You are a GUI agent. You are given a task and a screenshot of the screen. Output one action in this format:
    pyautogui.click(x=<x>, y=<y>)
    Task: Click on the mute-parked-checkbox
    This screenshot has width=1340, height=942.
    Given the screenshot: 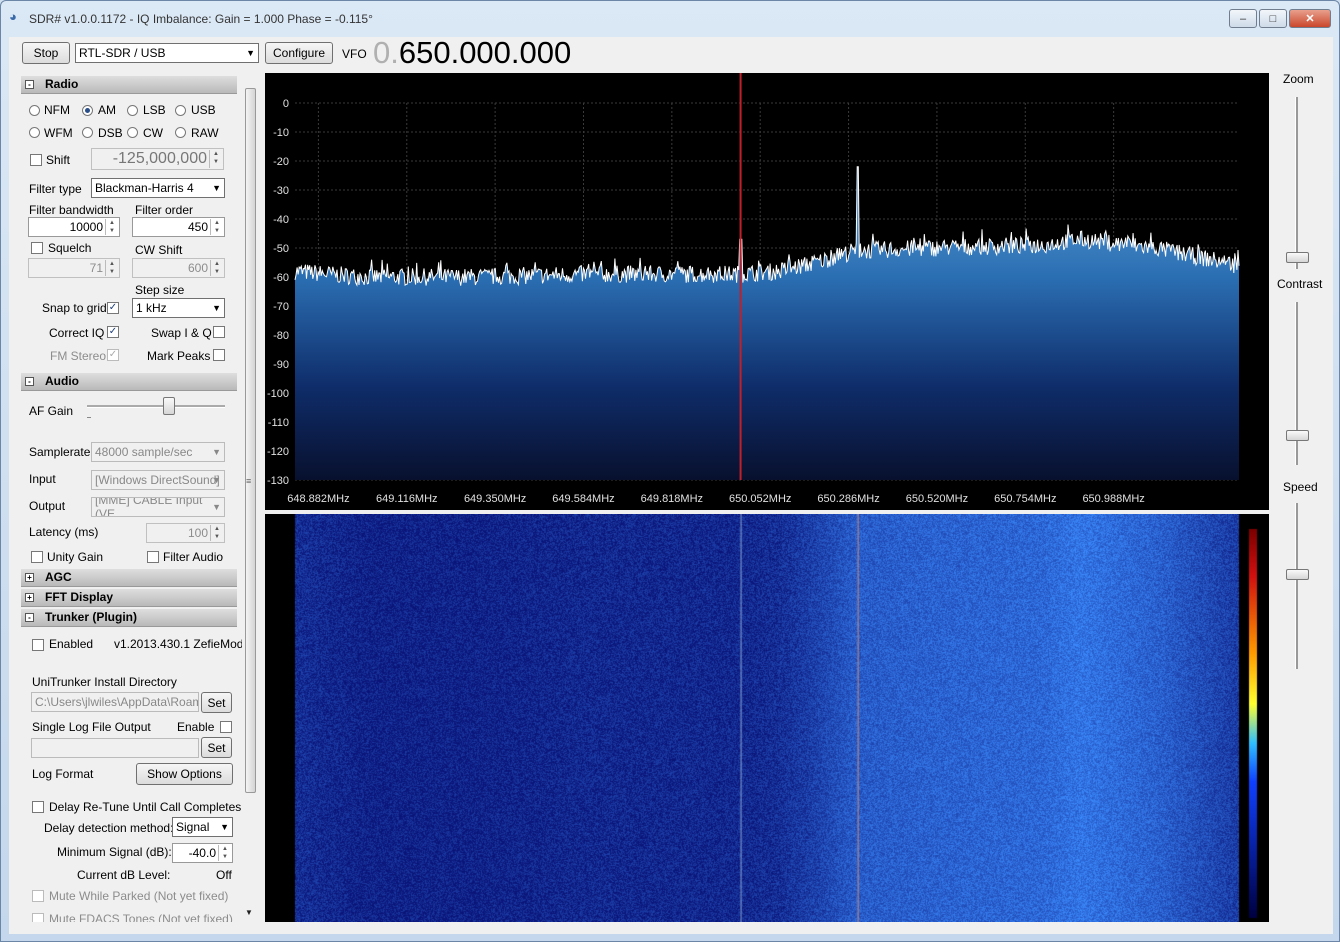 What is the action you would take?
    pyautogui.click(x=38, y=896)
    